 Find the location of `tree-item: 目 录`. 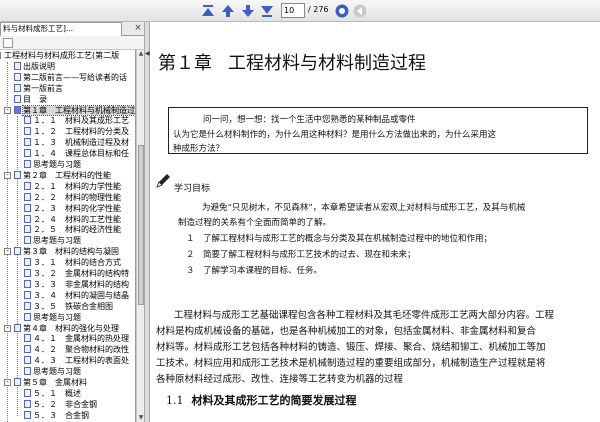

tree-item: 目 录 is located at coordinates (30, 99).